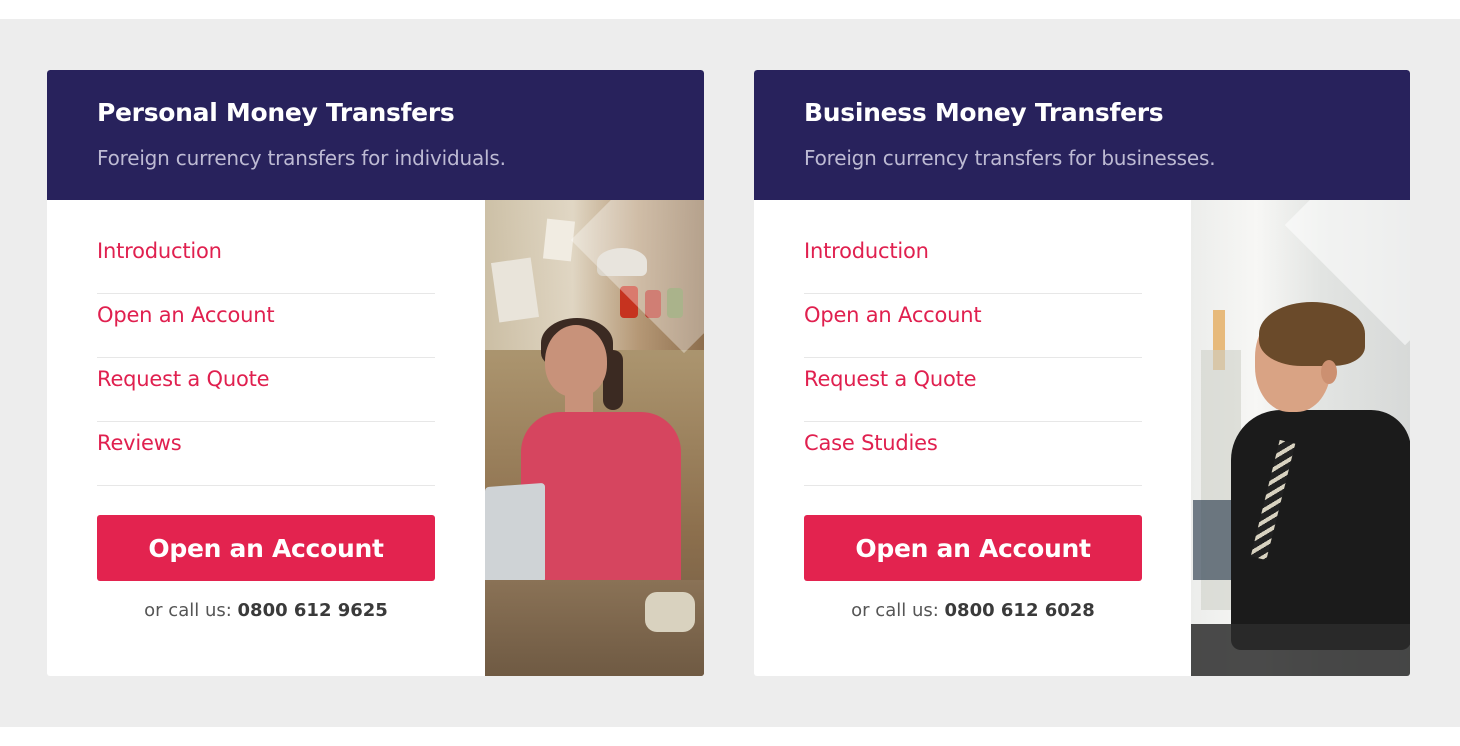 The height and width of the screenshot is (746, 1460). I want to click on call-us-line: or call us: 0800 612 9625, so click(266, 610).